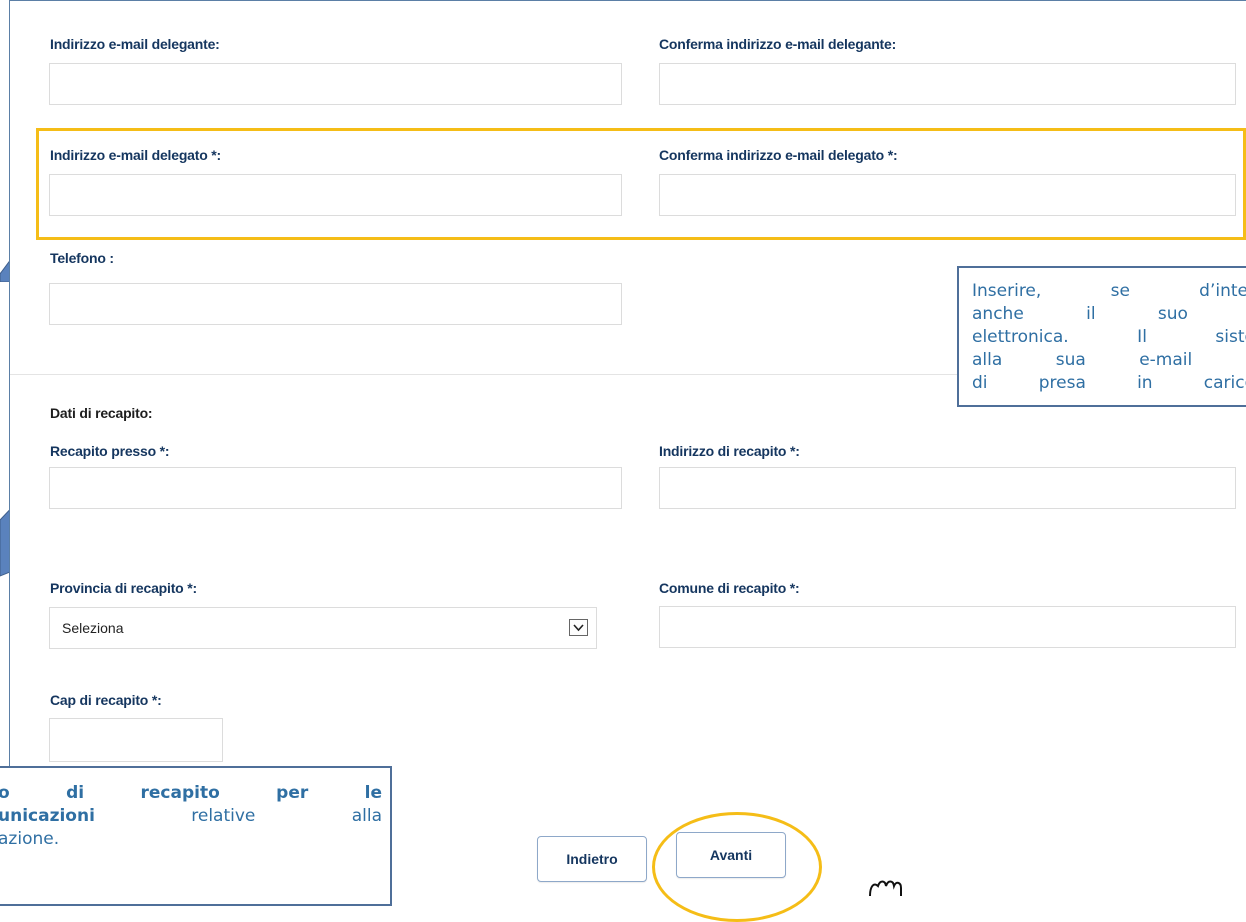 This screenshot has height=922, width=1246. What do you see at coordinates (737, 867) in the screenshot?
I see `avanti-highlight-ring` at bounding box center [737, 867].